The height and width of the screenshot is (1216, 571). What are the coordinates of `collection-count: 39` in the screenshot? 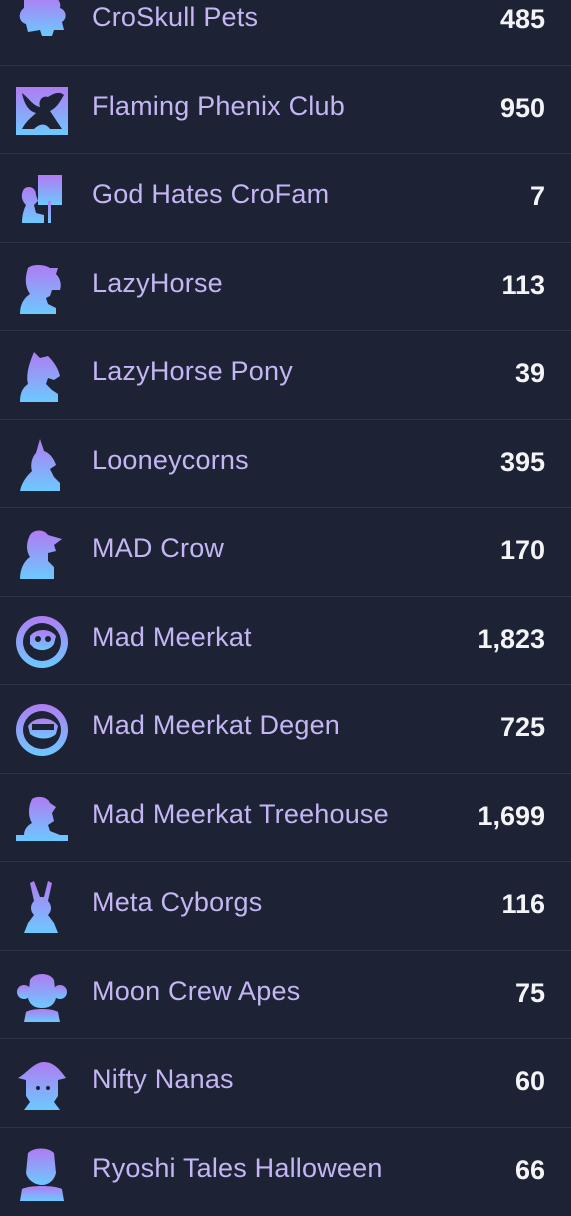 It's located at (530, 373).